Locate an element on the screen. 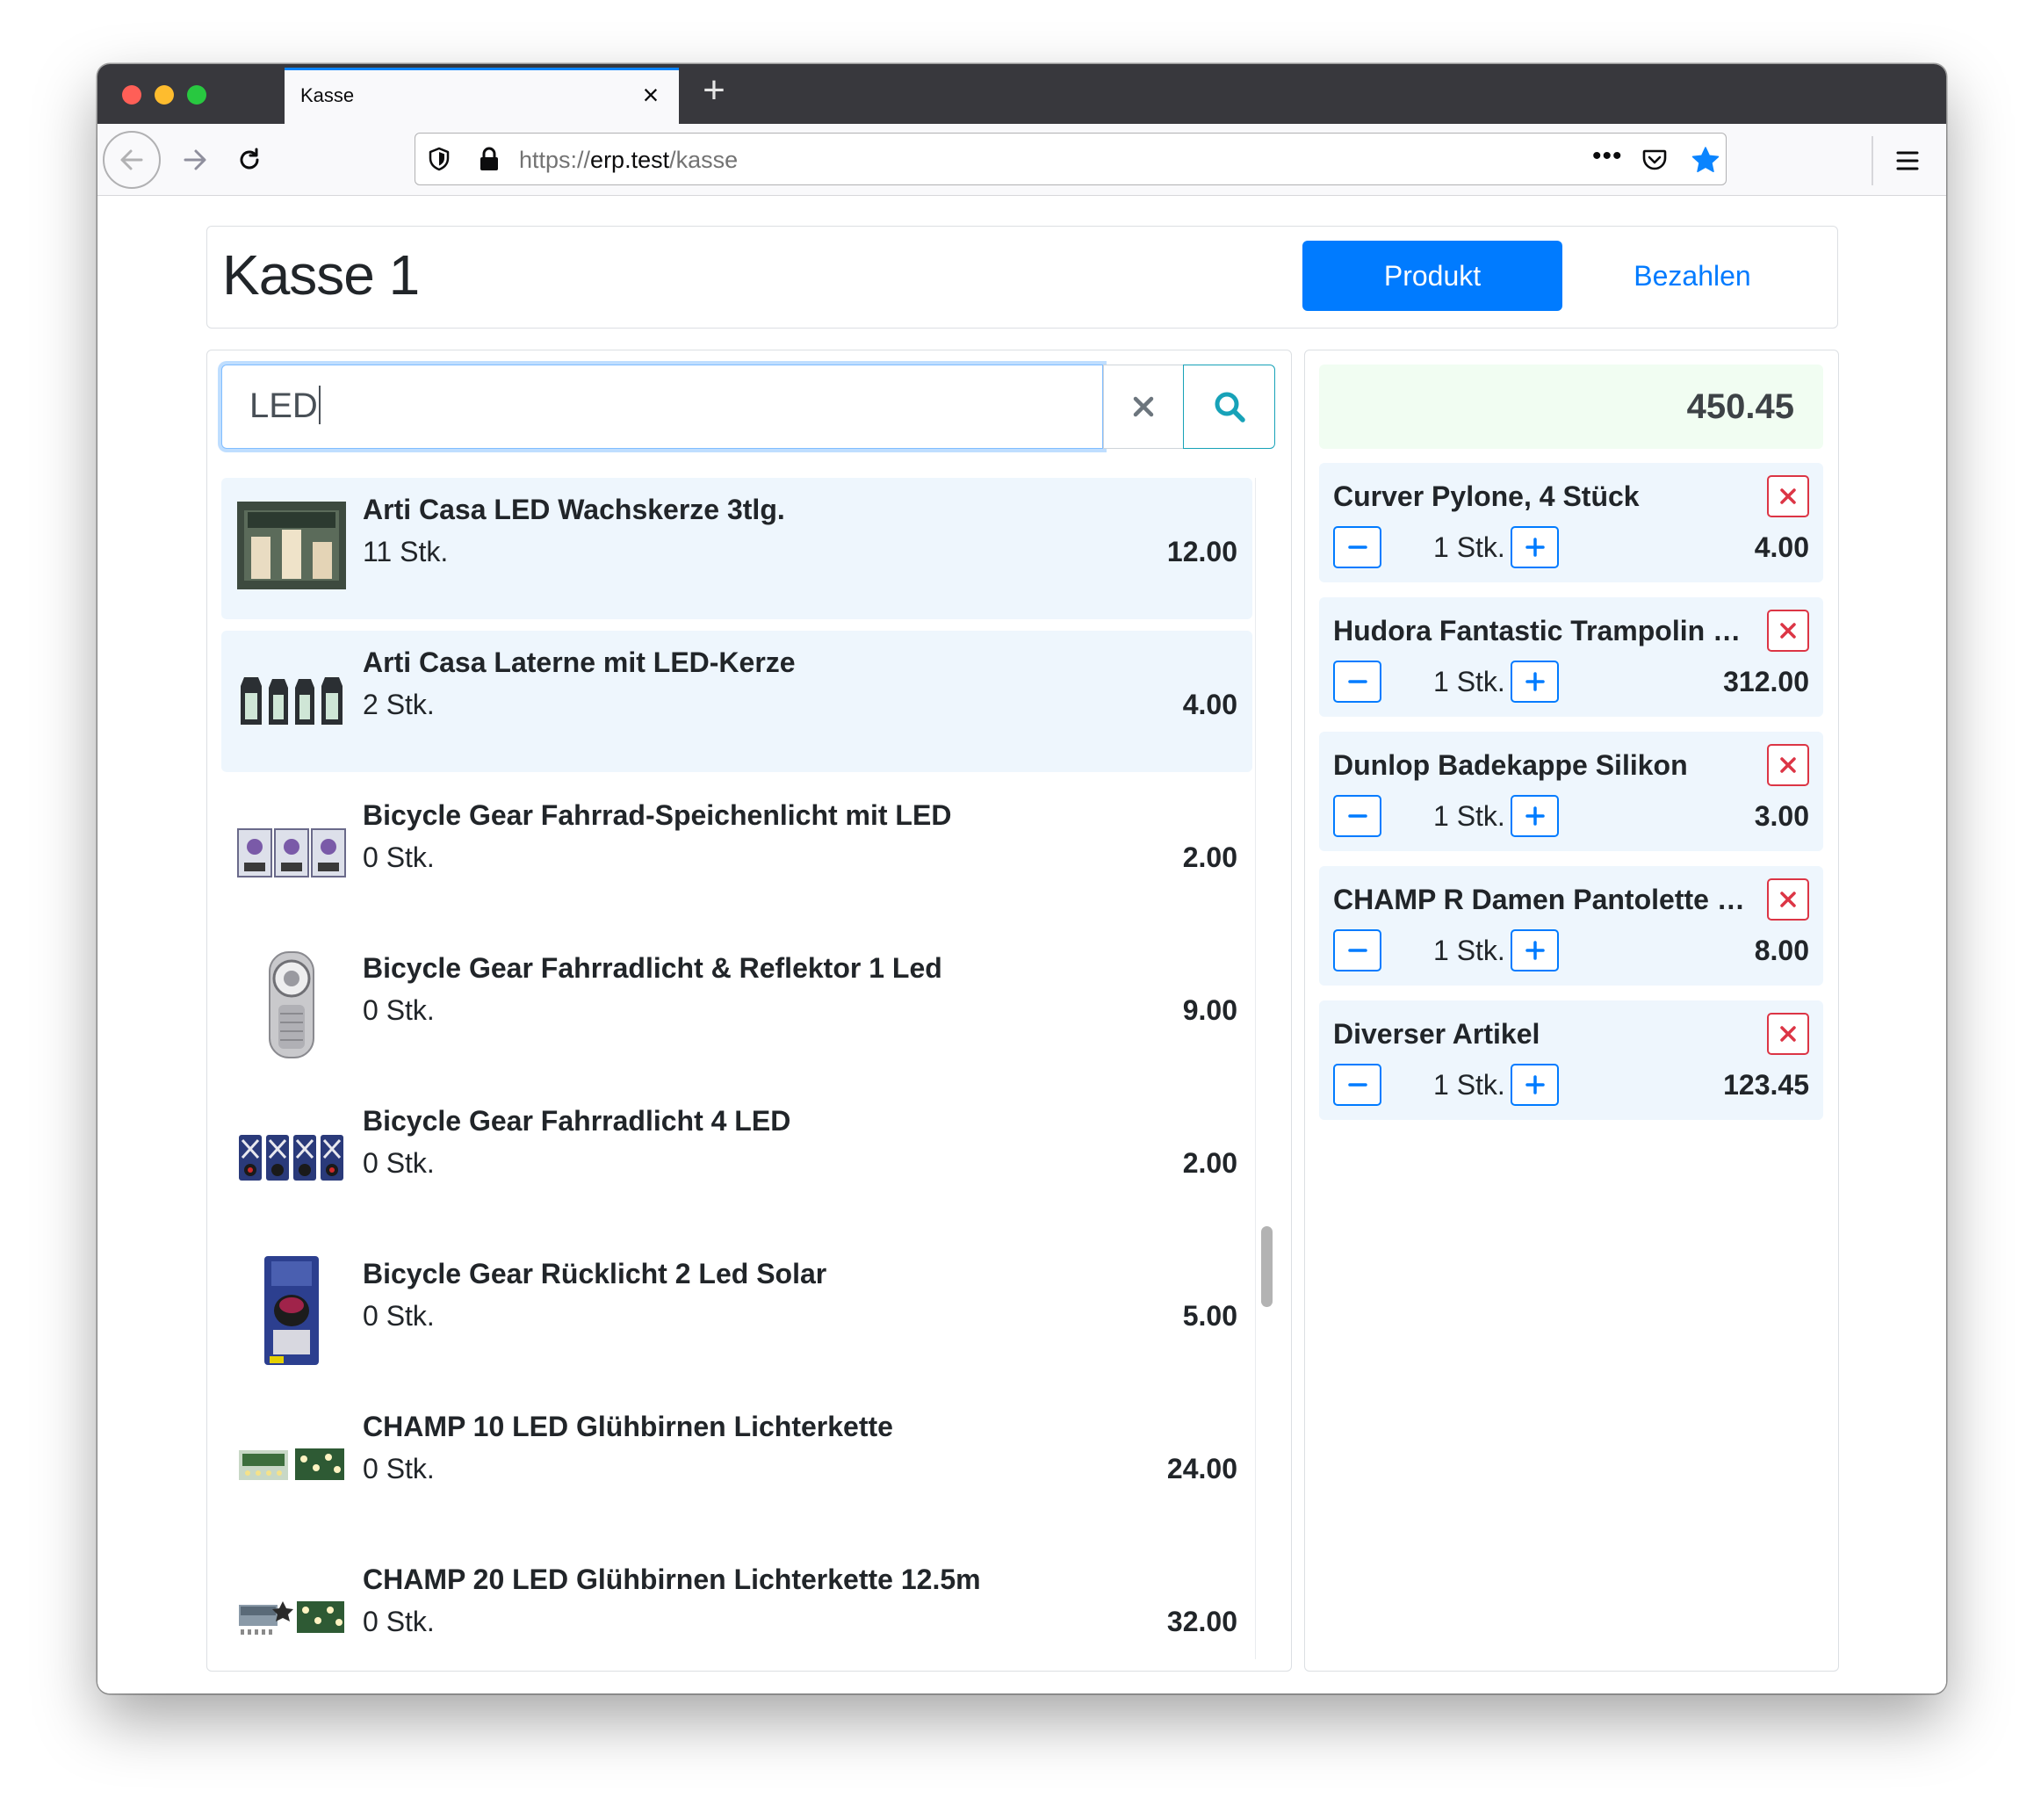  url-scheme: https:// is located at coordinates (555, 160).